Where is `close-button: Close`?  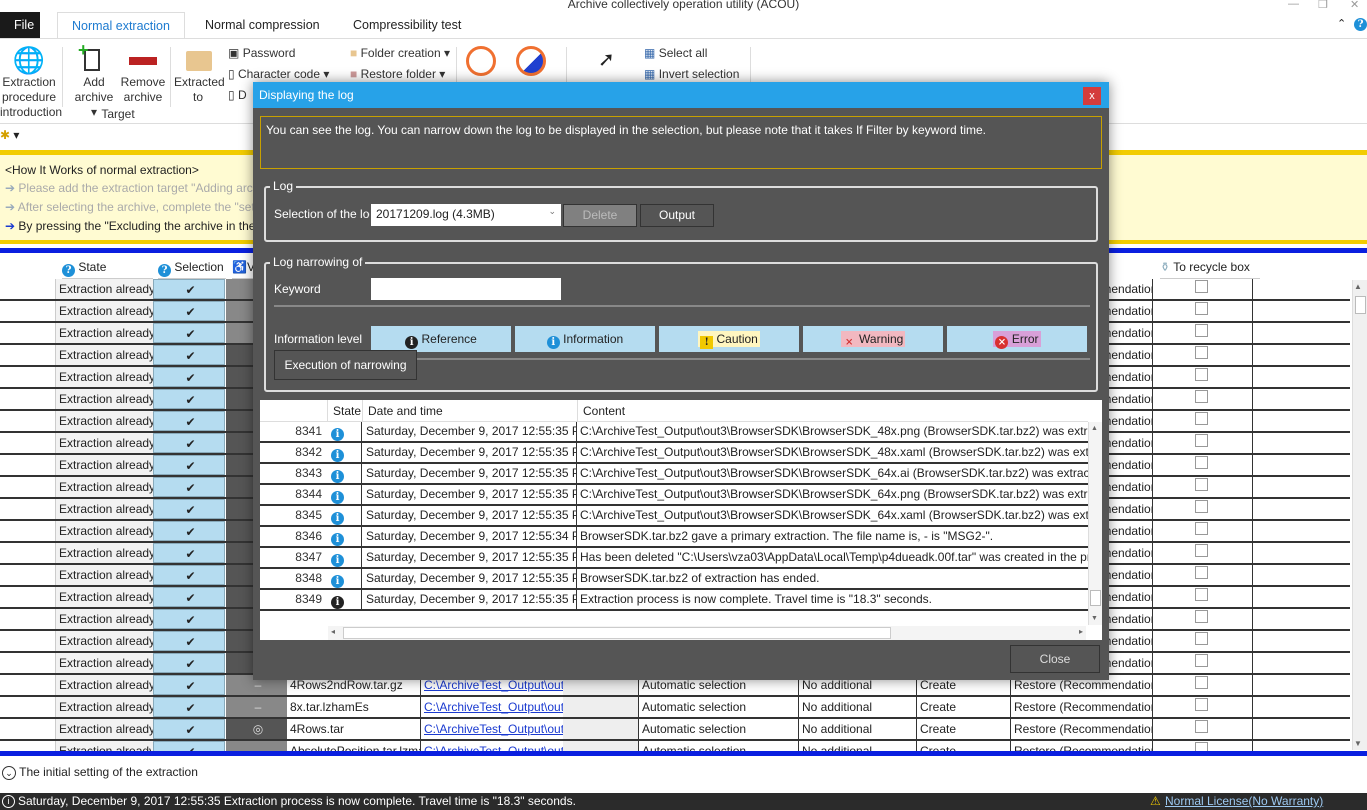 close-button: Close is located at coordinates (1055, 659).